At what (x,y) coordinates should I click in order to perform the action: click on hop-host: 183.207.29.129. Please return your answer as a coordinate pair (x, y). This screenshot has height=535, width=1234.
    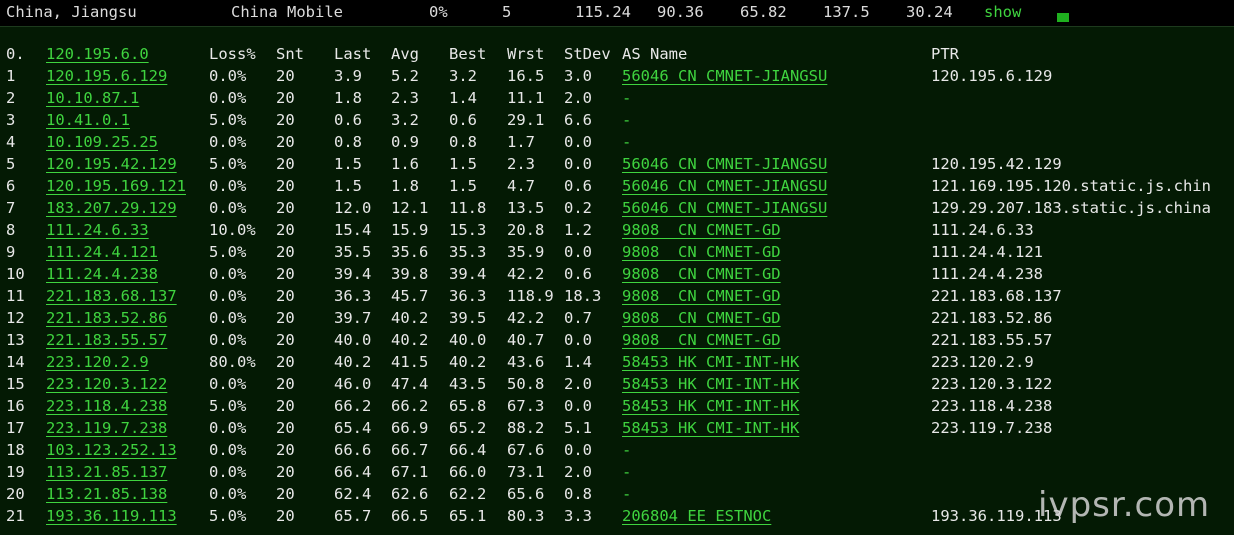
    Looking at the image, I should click on (111, 208).